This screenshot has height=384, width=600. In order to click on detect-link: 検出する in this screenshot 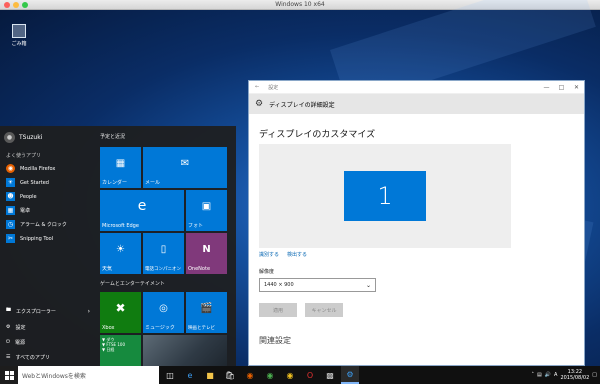, I will do `click(297, 254)`.